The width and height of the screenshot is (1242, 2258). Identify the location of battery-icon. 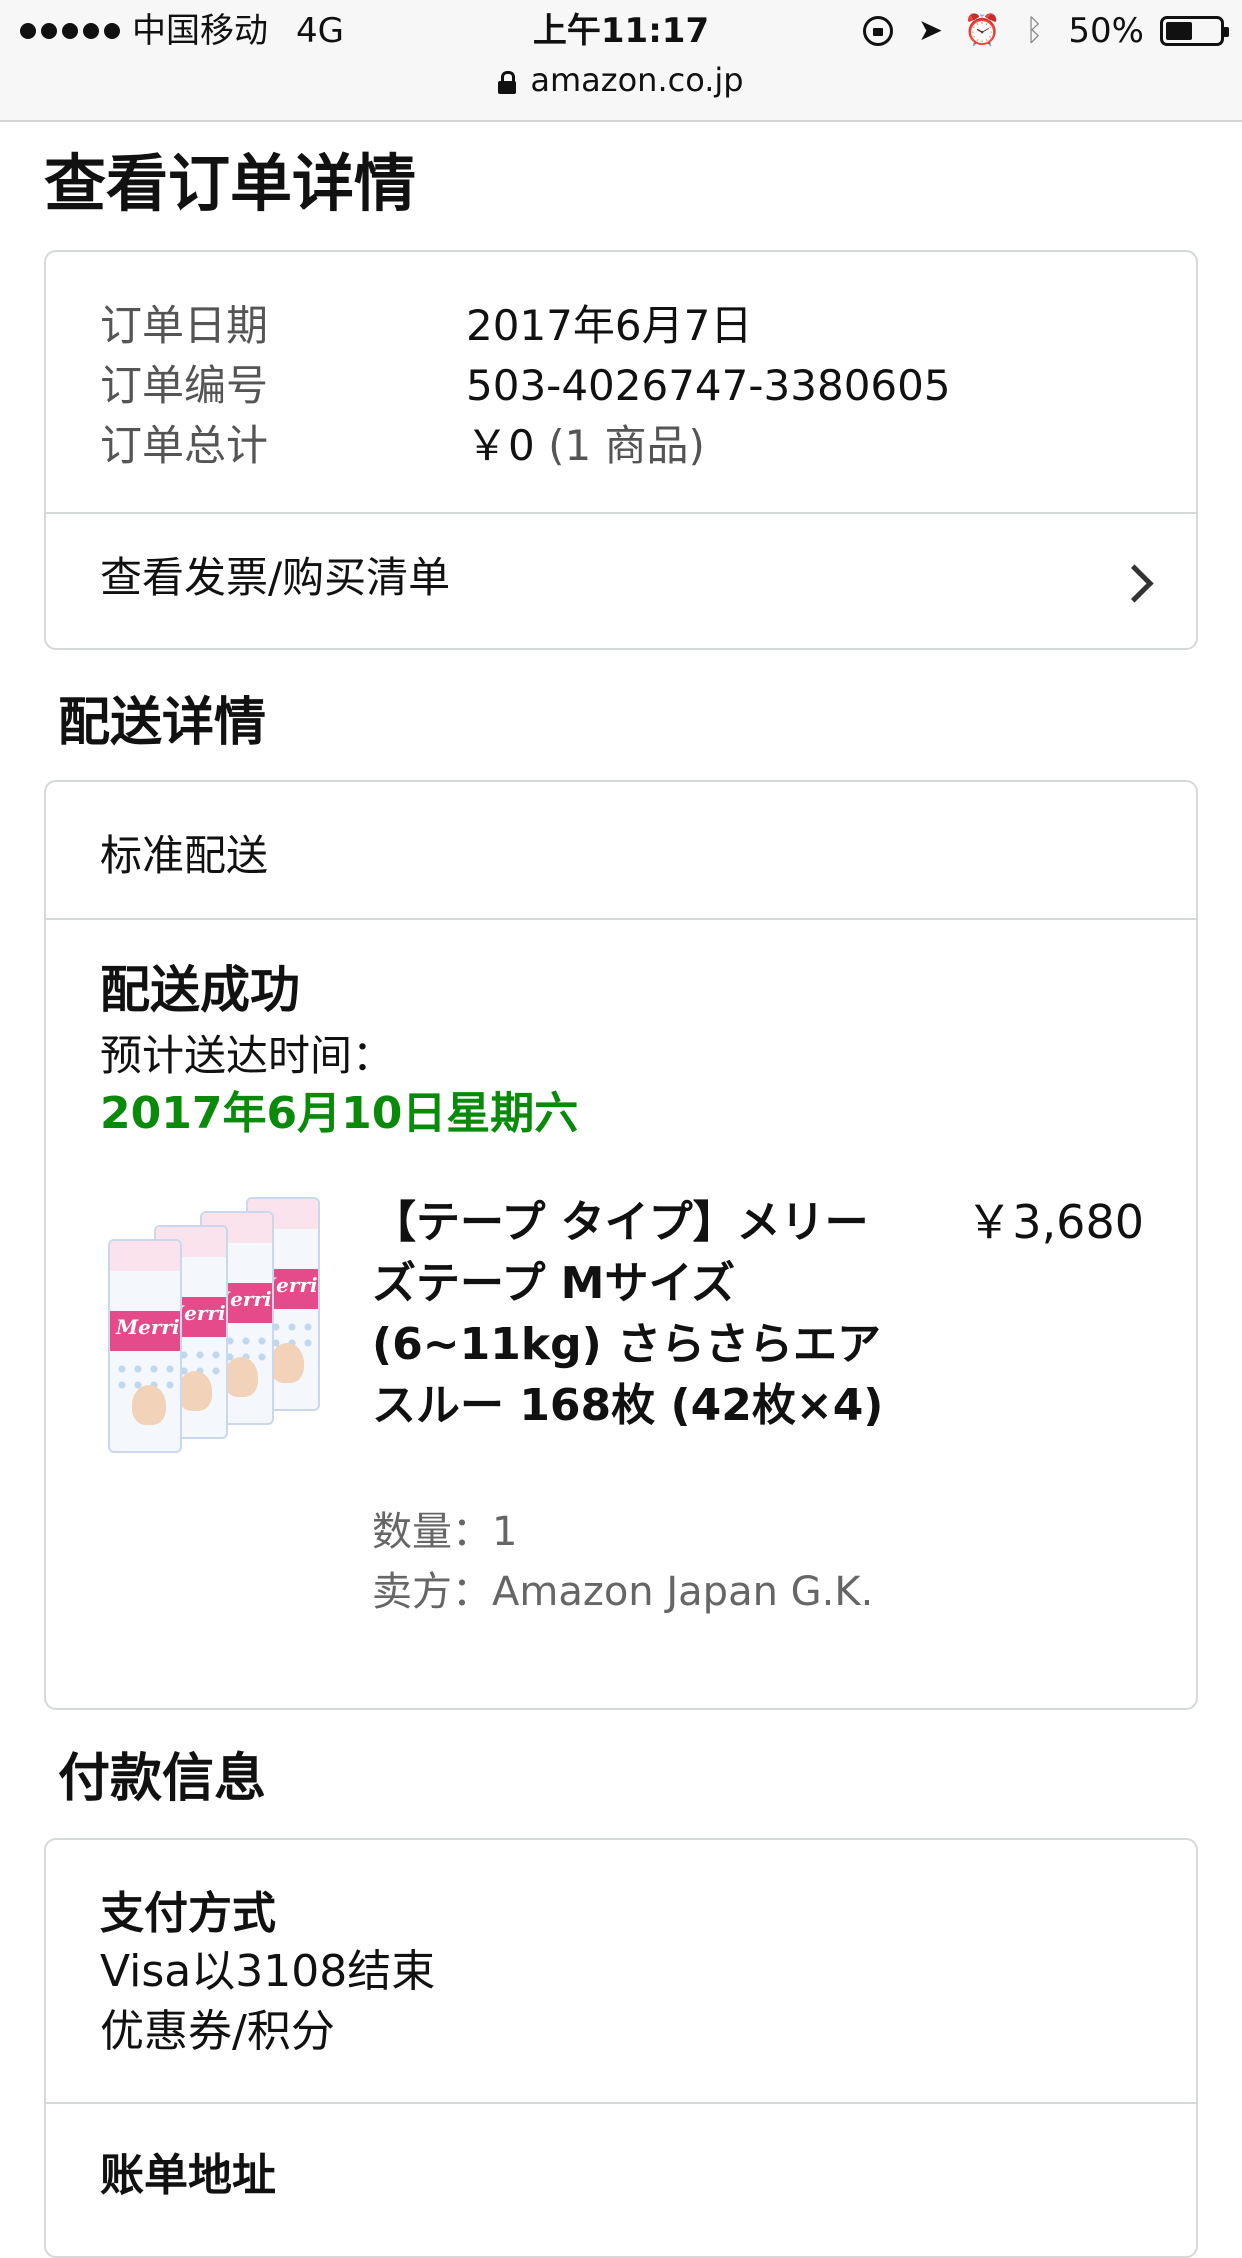
(1194, 31).